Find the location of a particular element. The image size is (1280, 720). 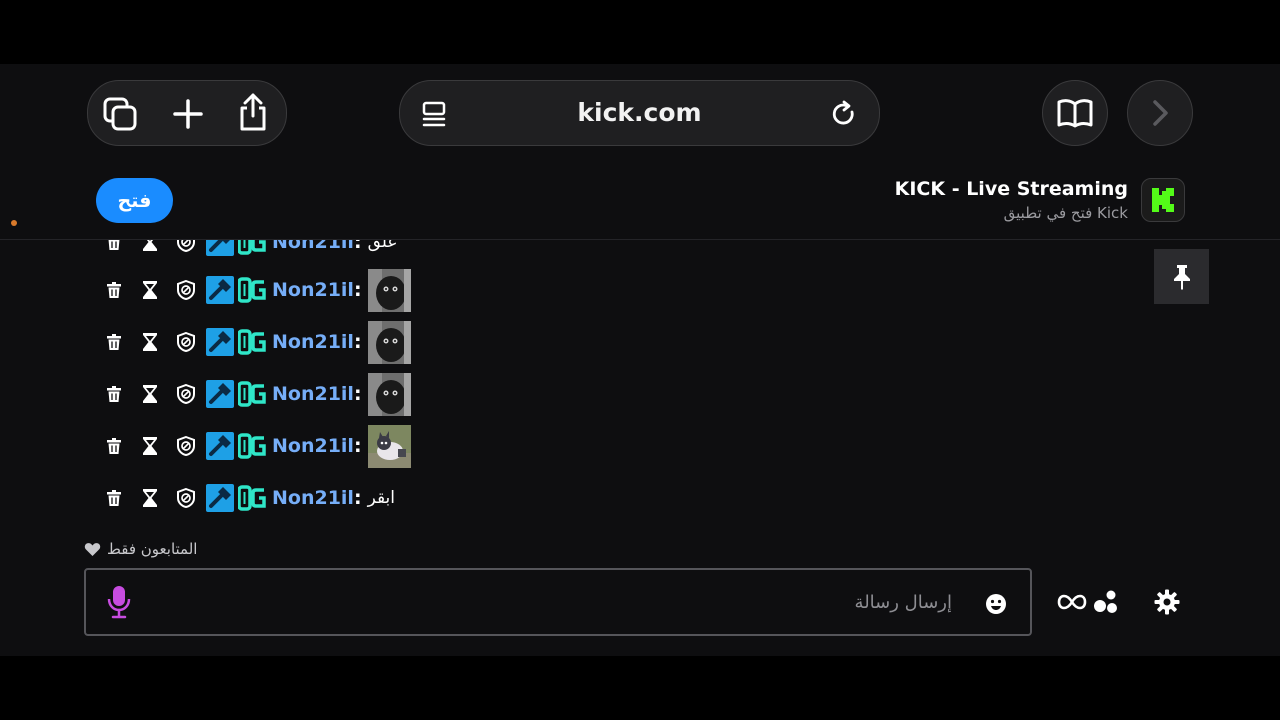

followers-only-label: المتابعون فقط is located at coordinates (152, 549).